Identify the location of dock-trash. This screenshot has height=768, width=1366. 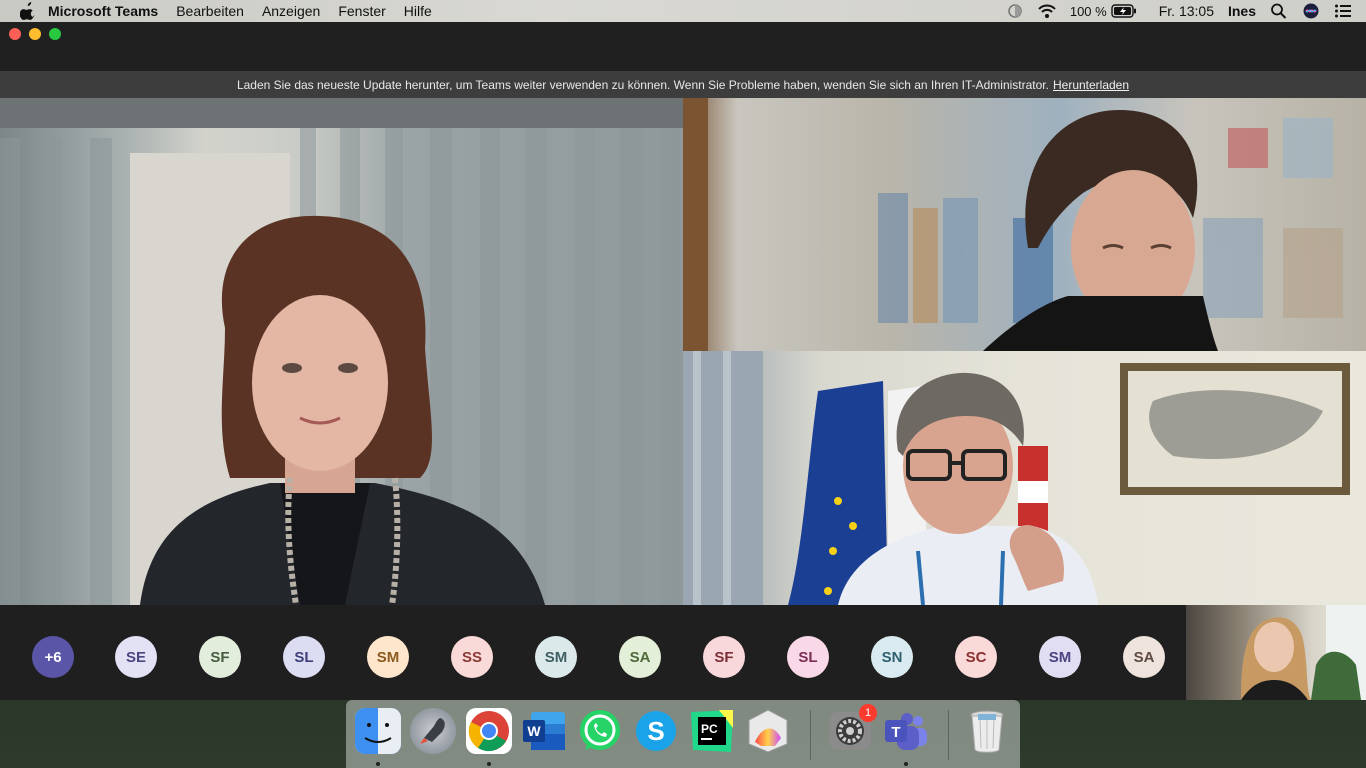
(987, 731).